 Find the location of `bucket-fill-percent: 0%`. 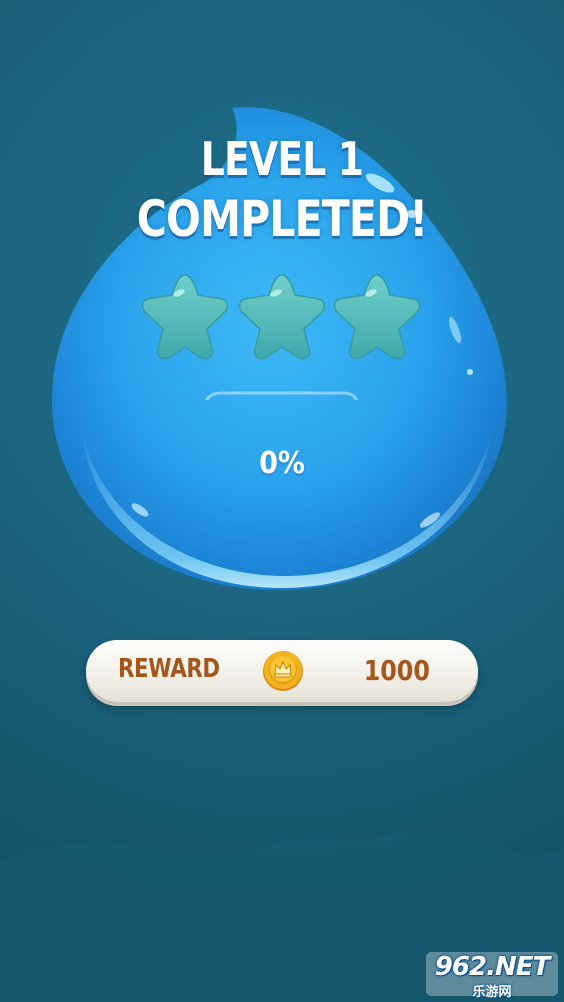

bucket-fill-percent: 0% is located at coordinates (282, 463).